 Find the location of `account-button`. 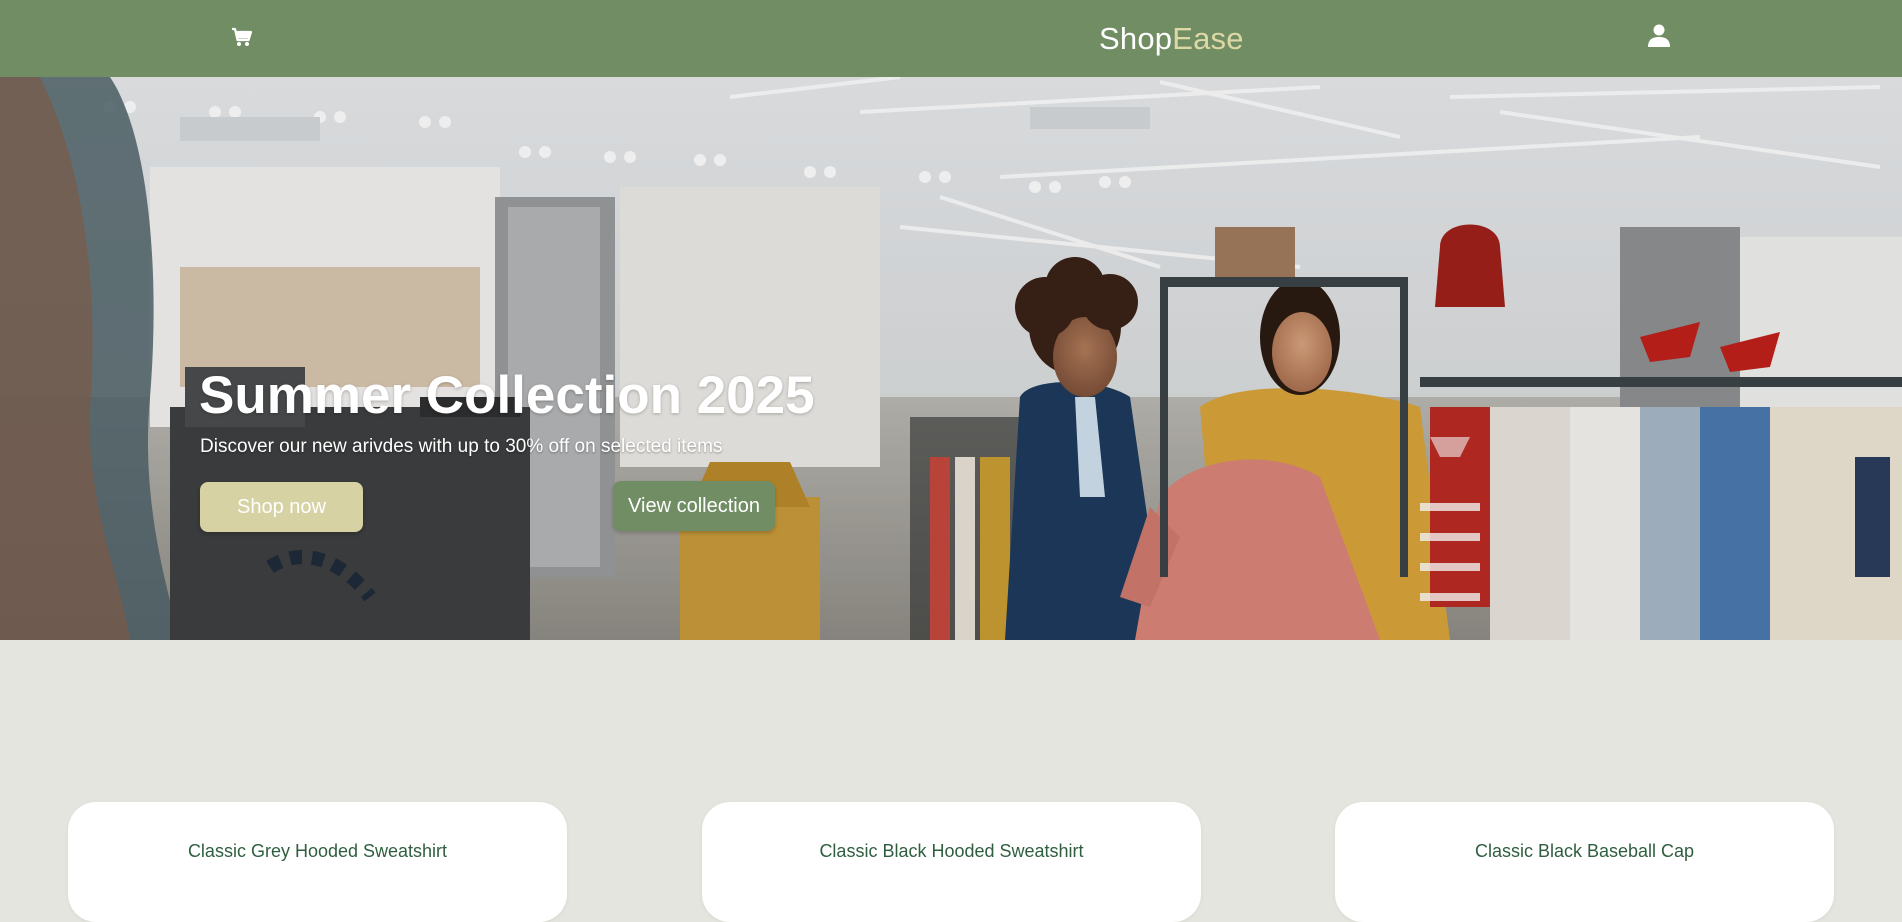

account-button is located at coordinates (1659, 35).